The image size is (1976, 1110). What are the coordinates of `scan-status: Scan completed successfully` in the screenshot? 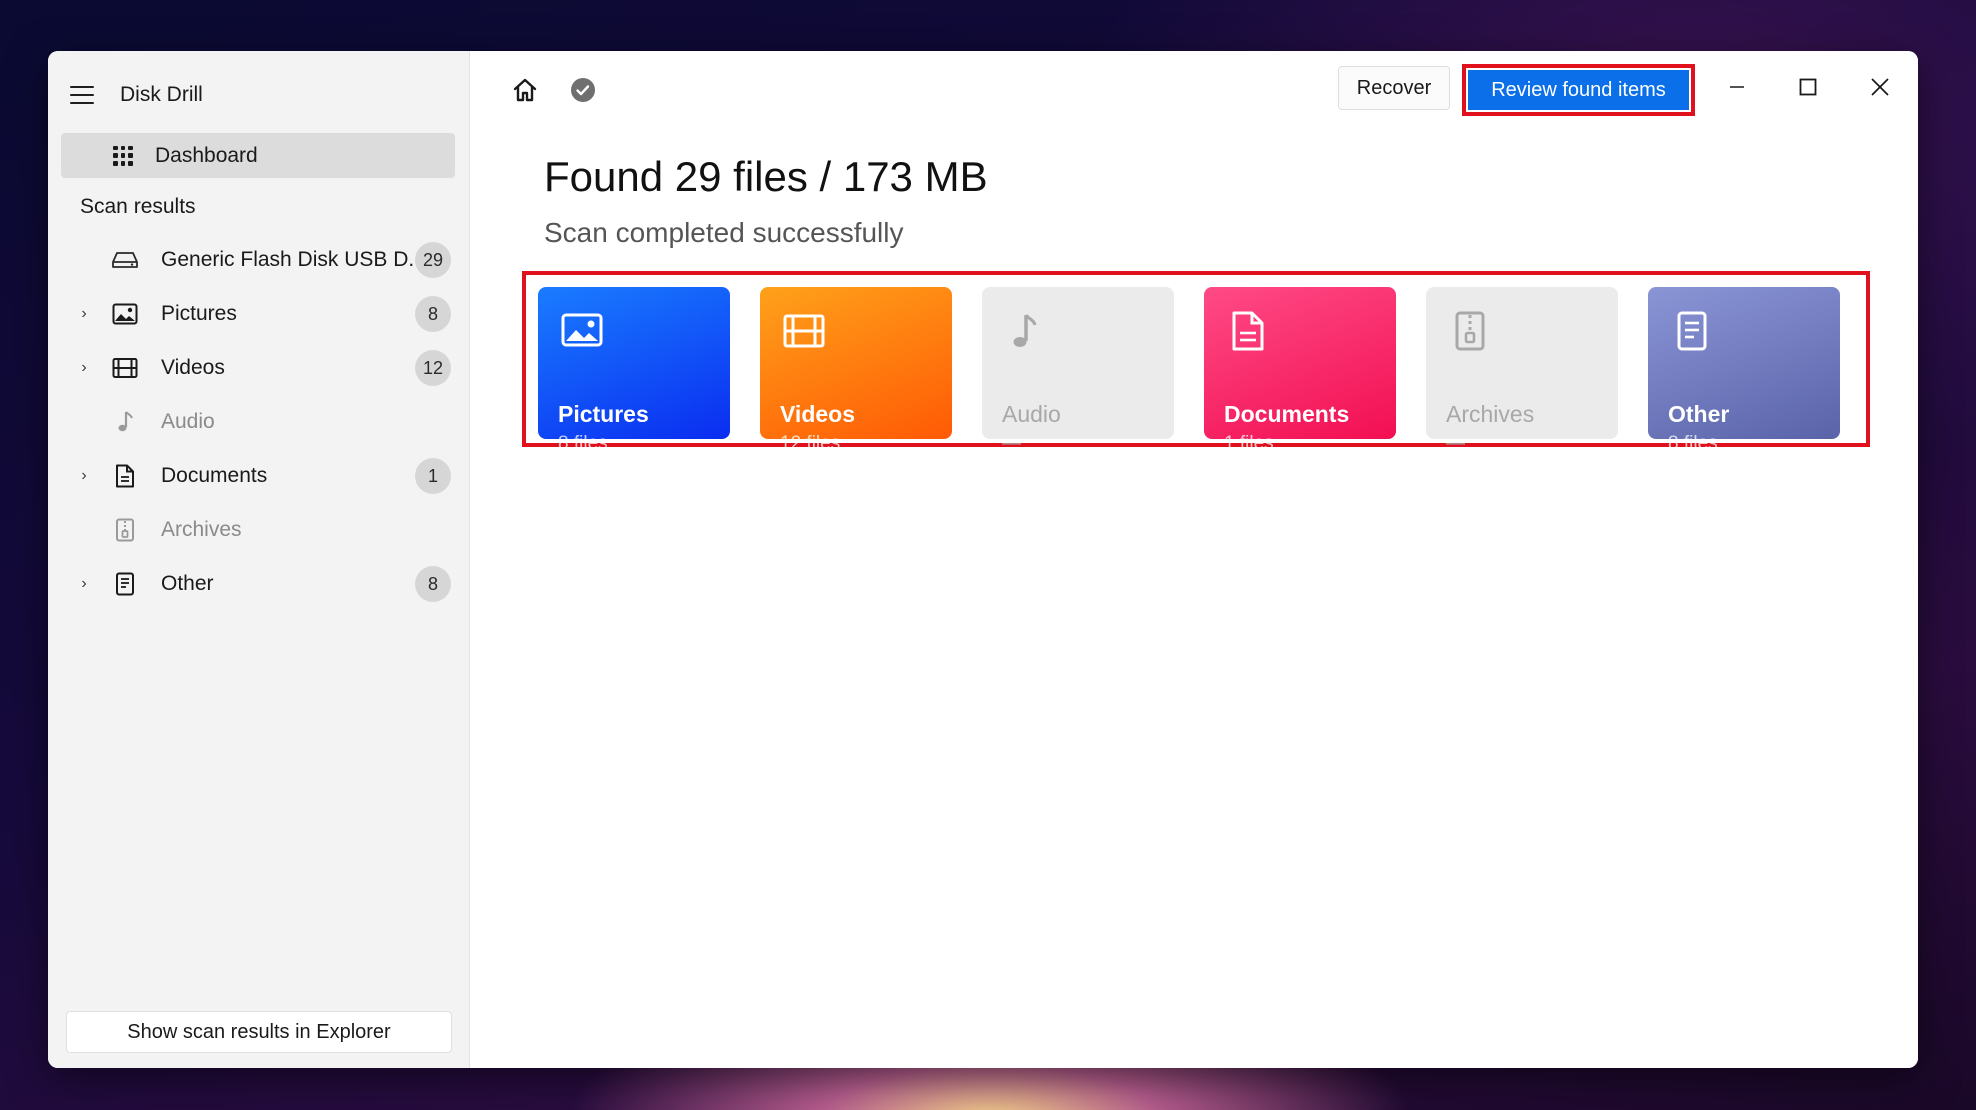 It's located at (724, 232).